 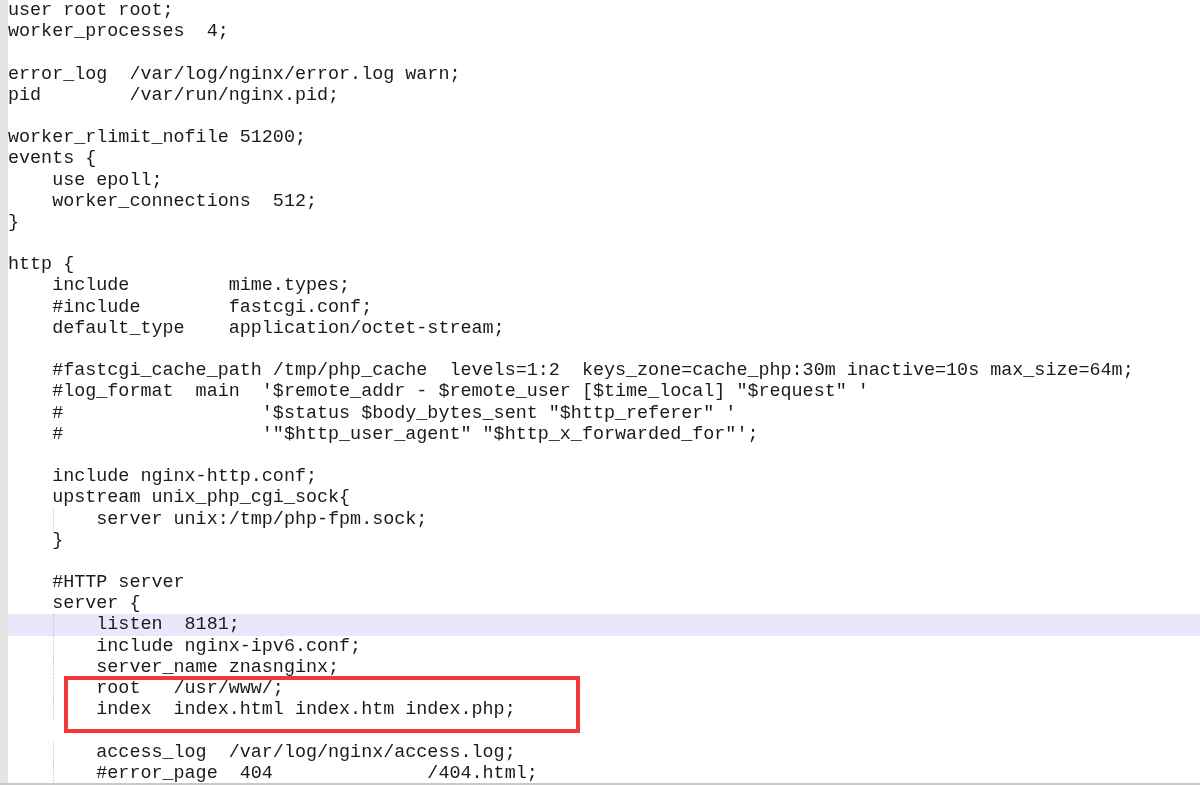 I want to click on code-line: root /usr/www/;, so click(x=189, y=688).